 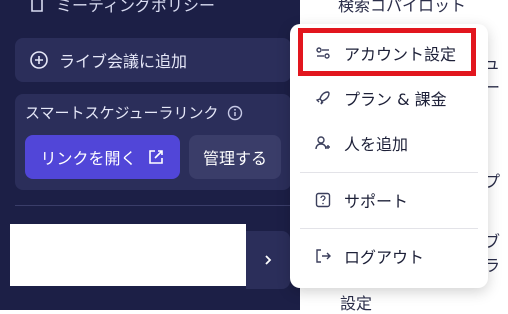 I want to click on menu-item-support: サポート, so click(x=389, y=200).